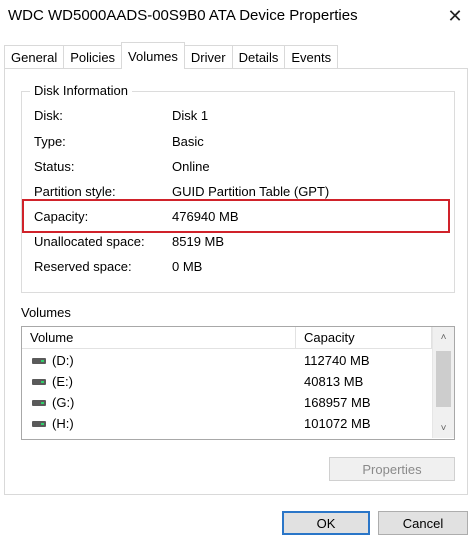  I want to click on info-row-disk: Disk: Disk 1, so click(244, 117).